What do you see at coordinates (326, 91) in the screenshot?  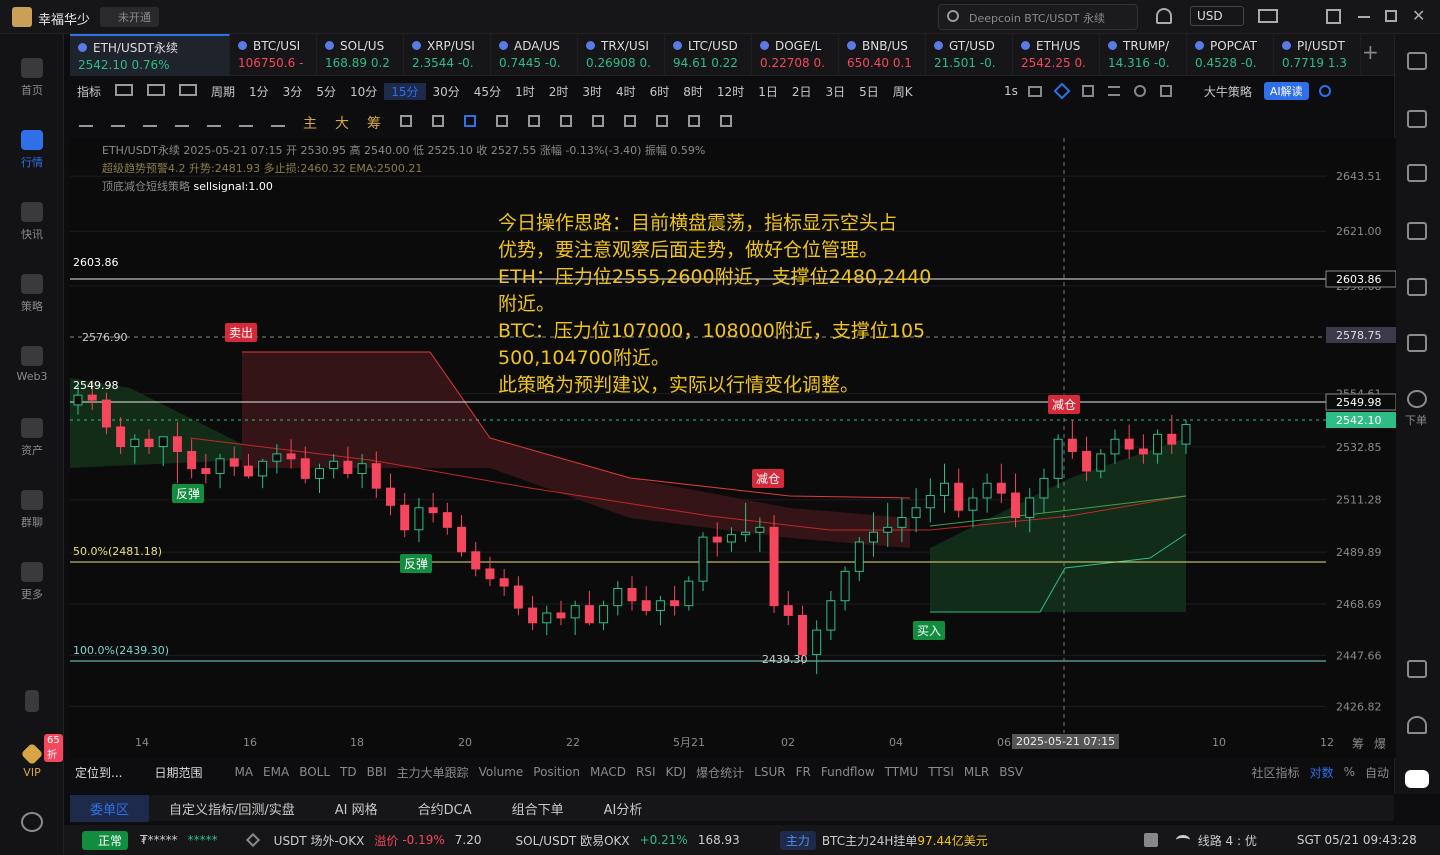 I see `timeframe-4: 5分` at bounding box center [326, 91].